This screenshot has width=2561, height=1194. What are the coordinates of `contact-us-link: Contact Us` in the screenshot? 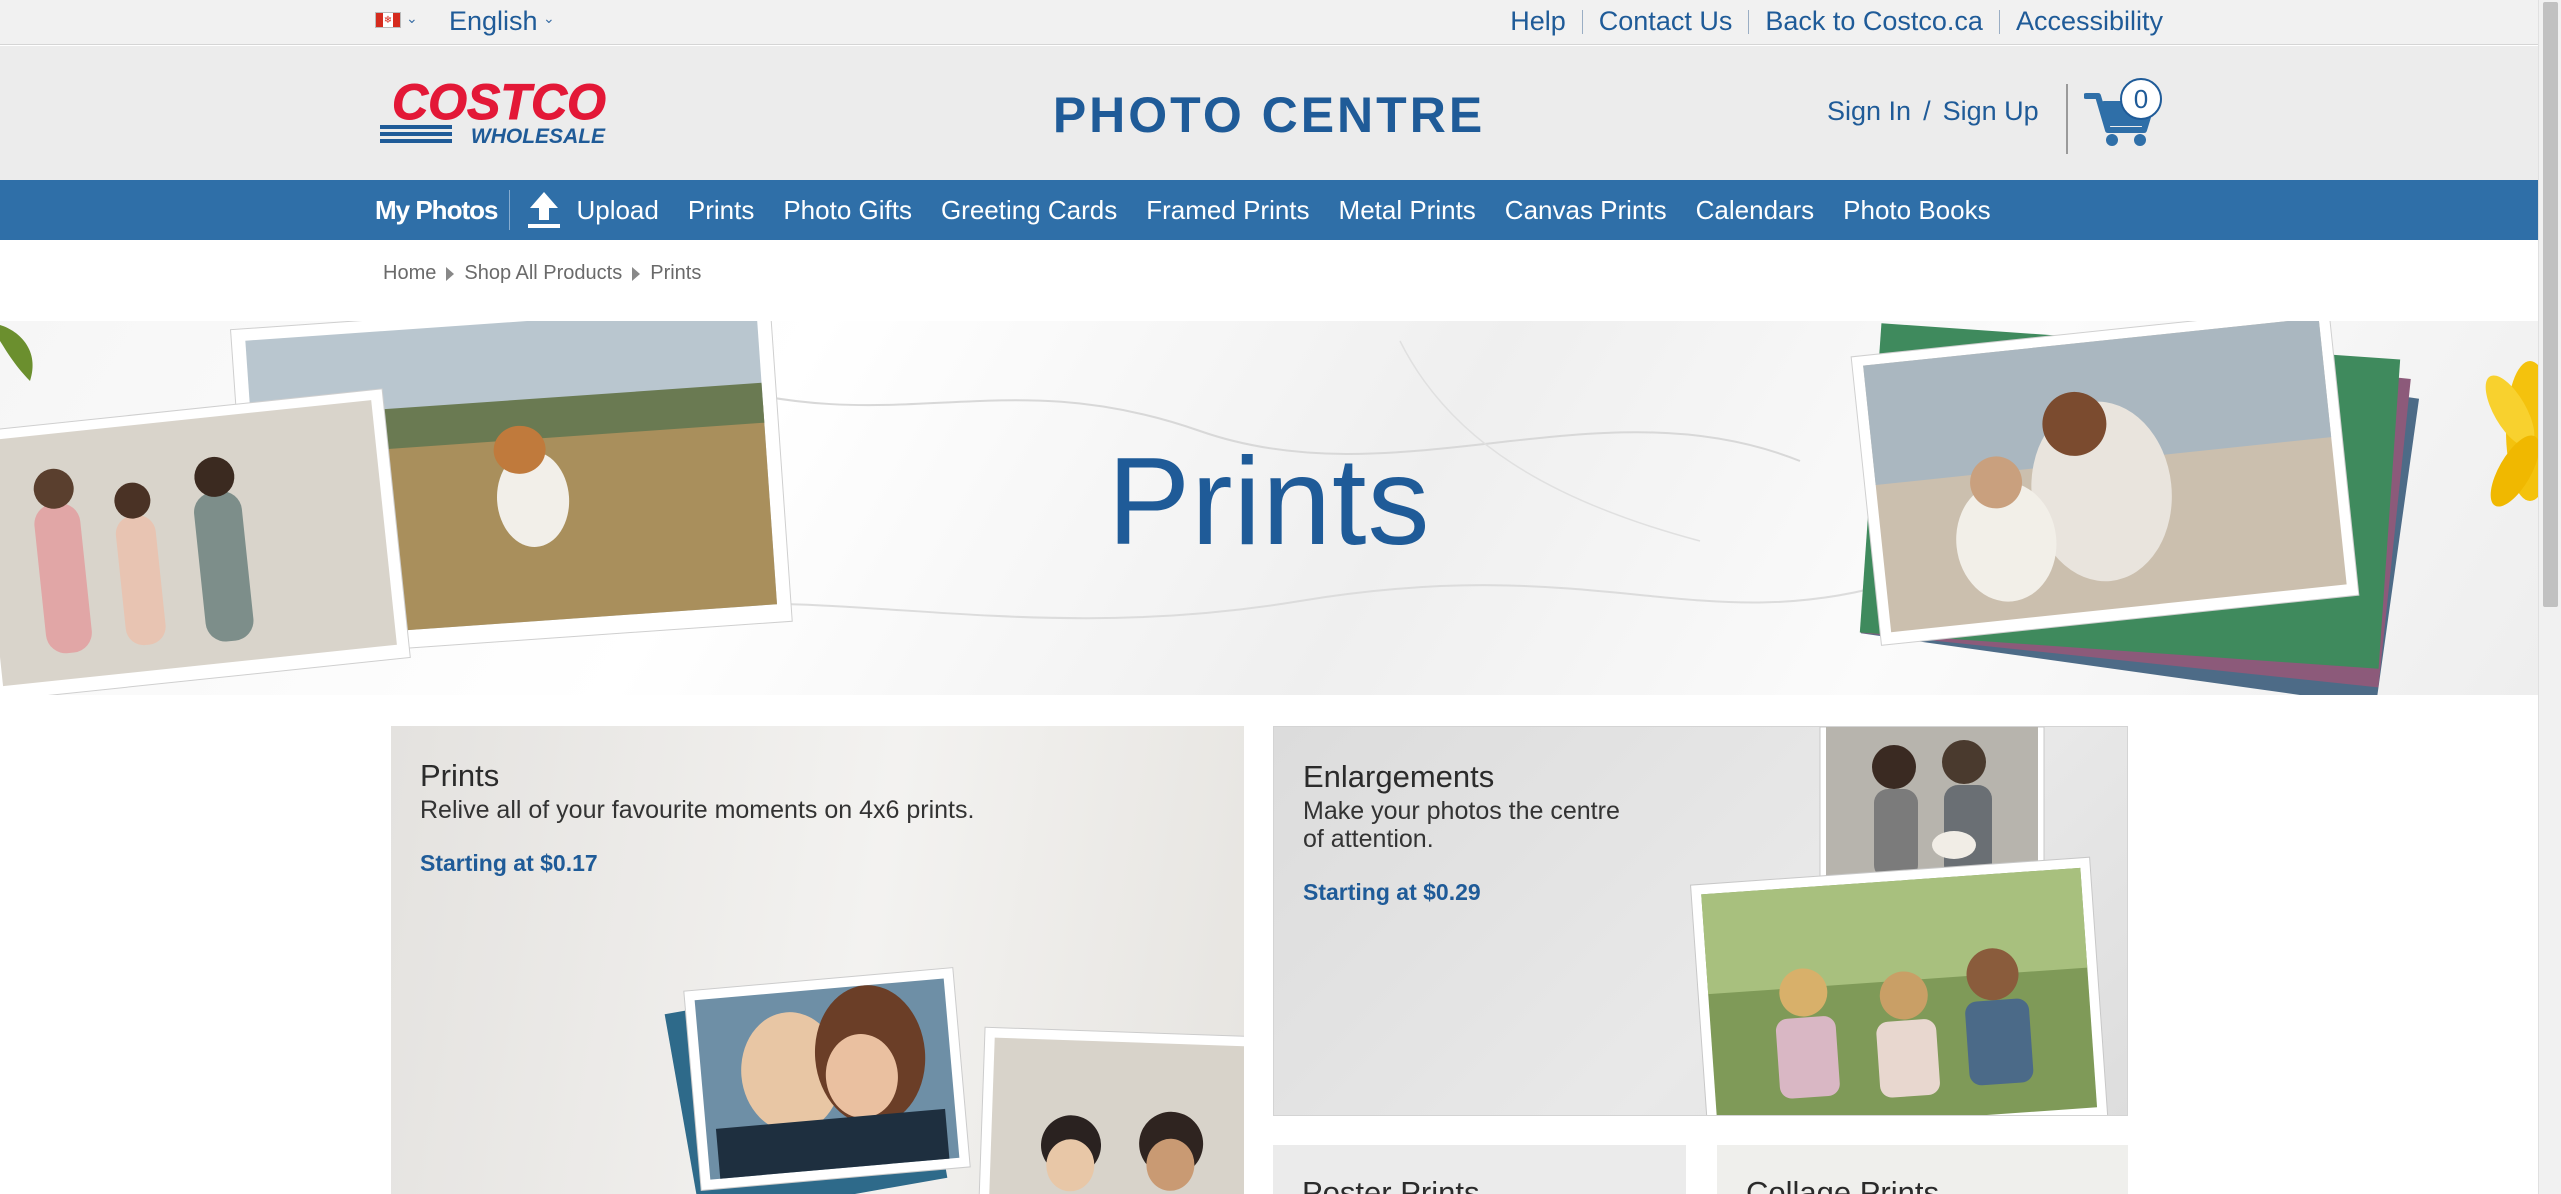 It's located at (1666, 21).